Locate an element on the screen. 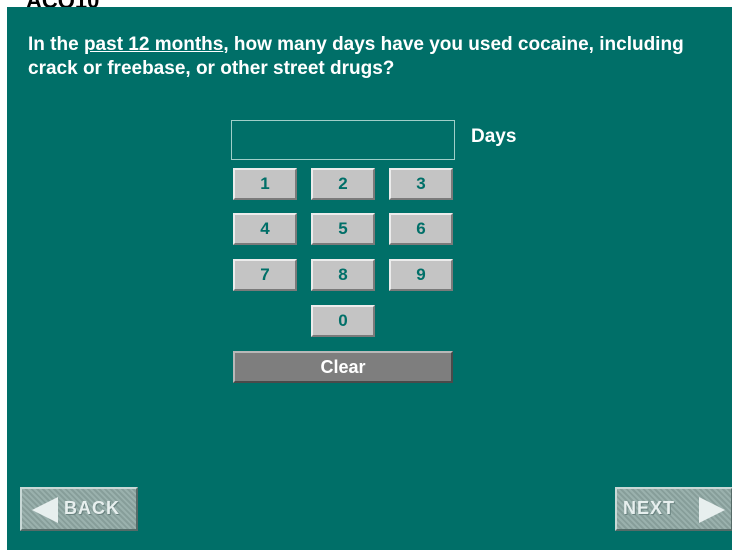  next-button-label: NEXT is located at coordinates (649, 508).